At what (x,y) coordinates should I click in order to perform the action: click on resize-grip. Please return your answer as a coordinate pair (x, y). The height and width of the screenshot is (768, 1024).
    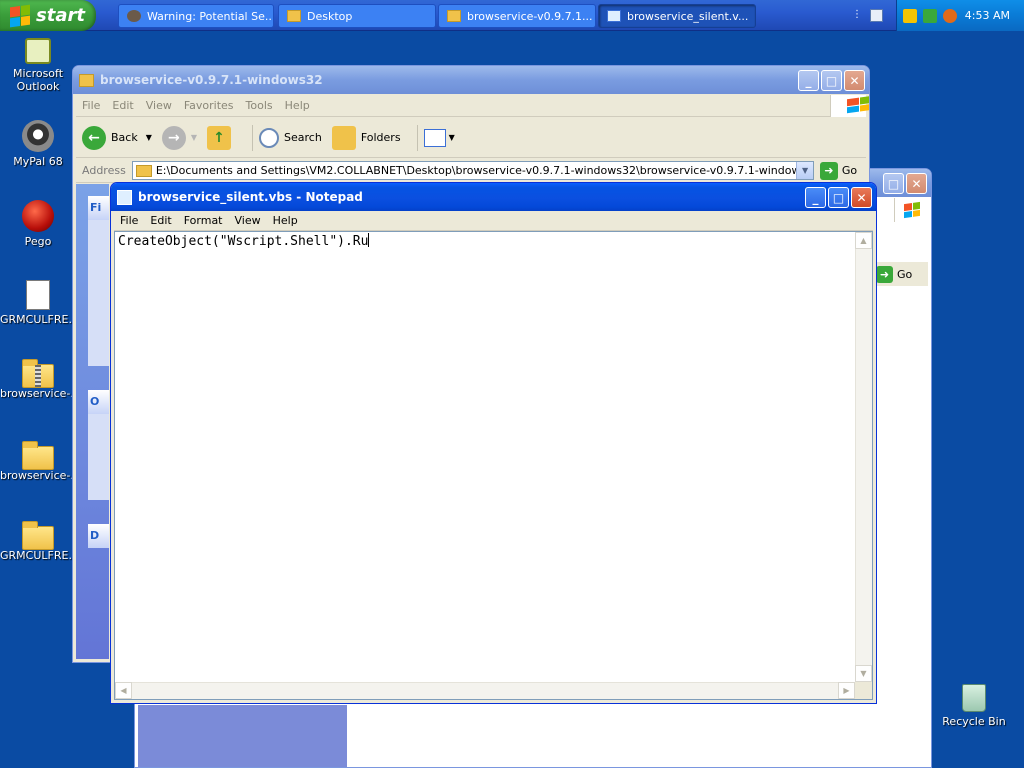
    Looking at the image, I should click on (863, 690).